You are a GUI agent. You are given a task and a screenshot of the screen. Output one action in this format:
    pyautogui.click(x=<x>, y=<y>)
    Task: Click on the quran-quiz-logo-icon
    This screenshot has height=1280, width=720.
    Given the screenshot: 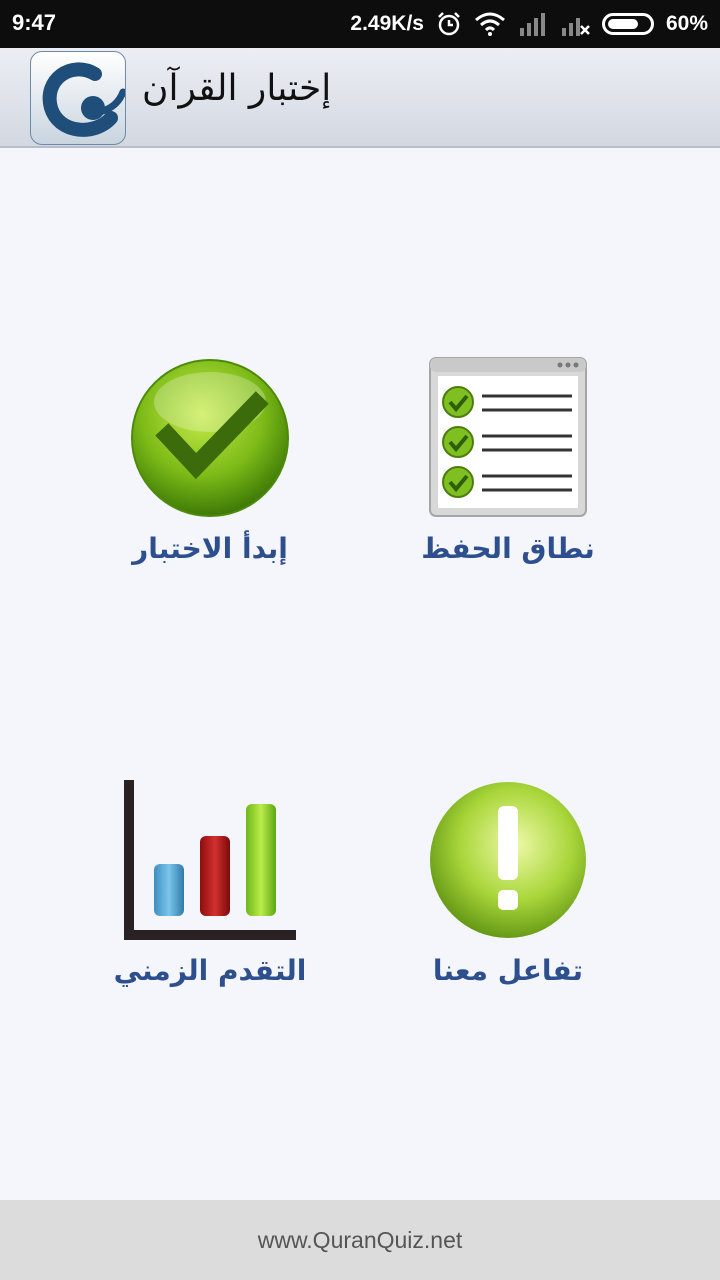 What is the action you would take?
    pyautogui.click(x=78, y=98)
    